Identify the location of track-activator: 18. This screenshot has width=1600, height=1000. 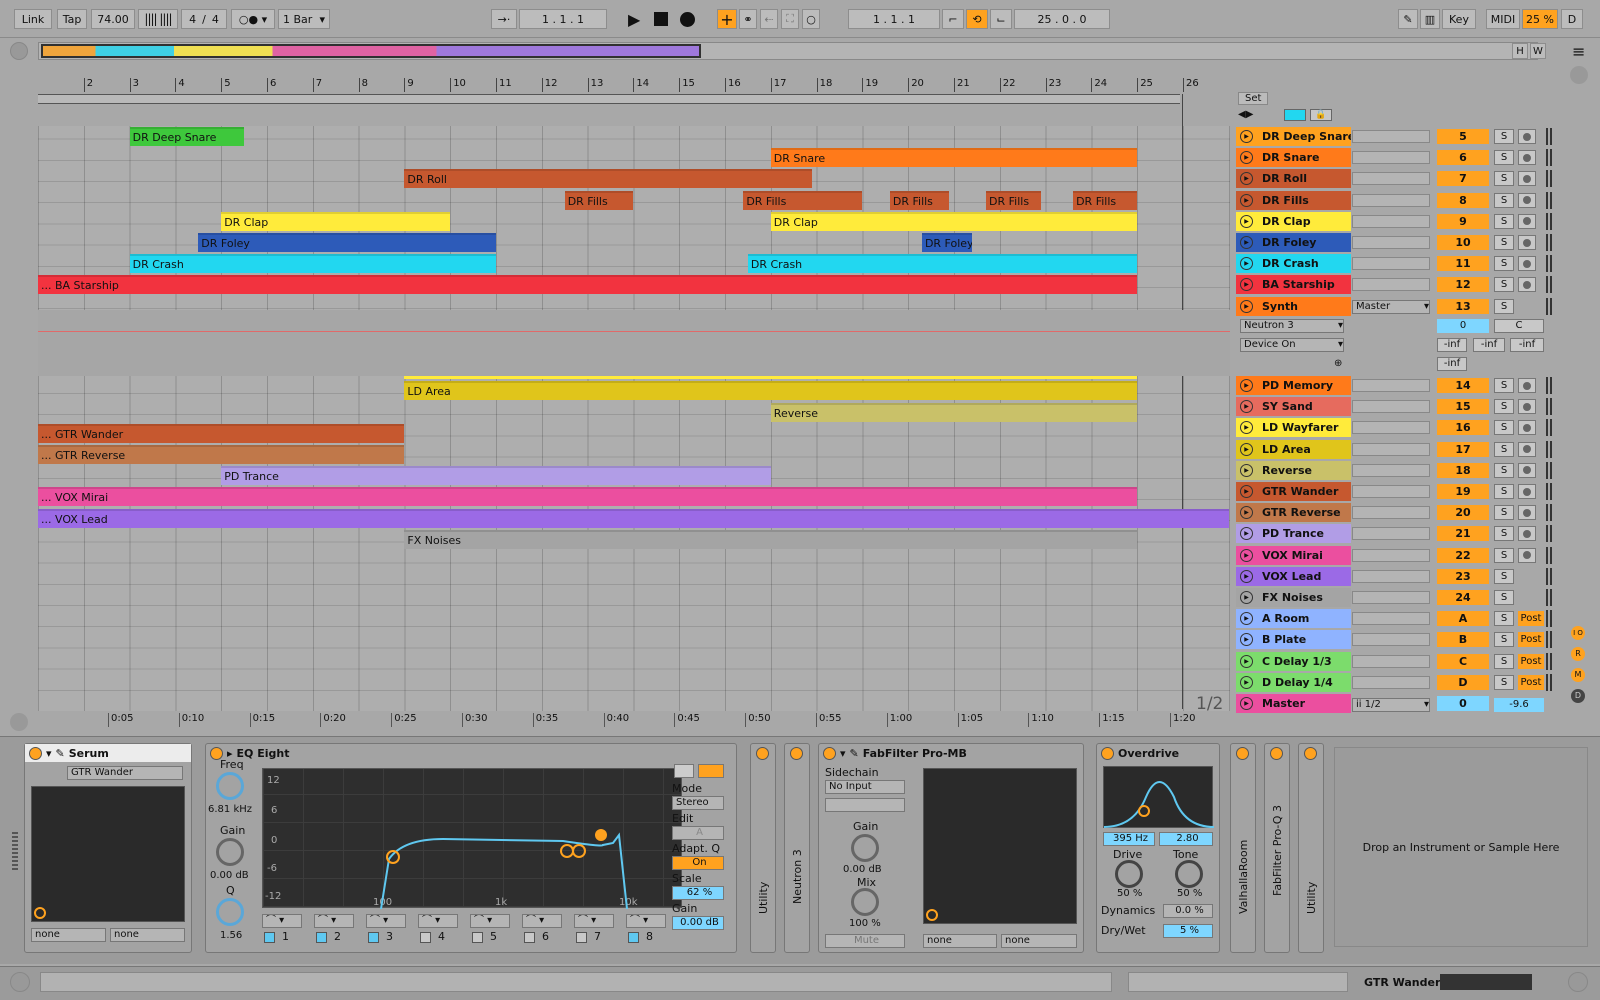
(1463, 470).